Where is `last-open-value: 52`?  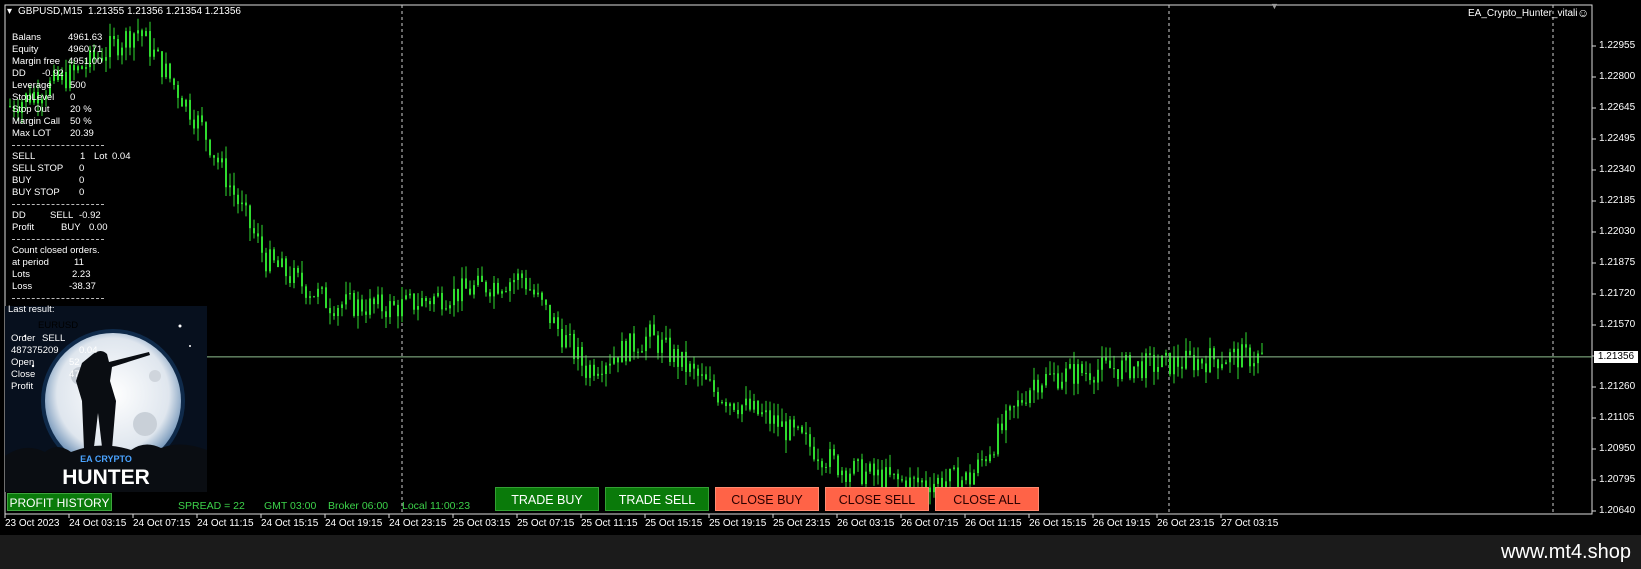
last-open-value: 52 is located at coordinates (74, 362).